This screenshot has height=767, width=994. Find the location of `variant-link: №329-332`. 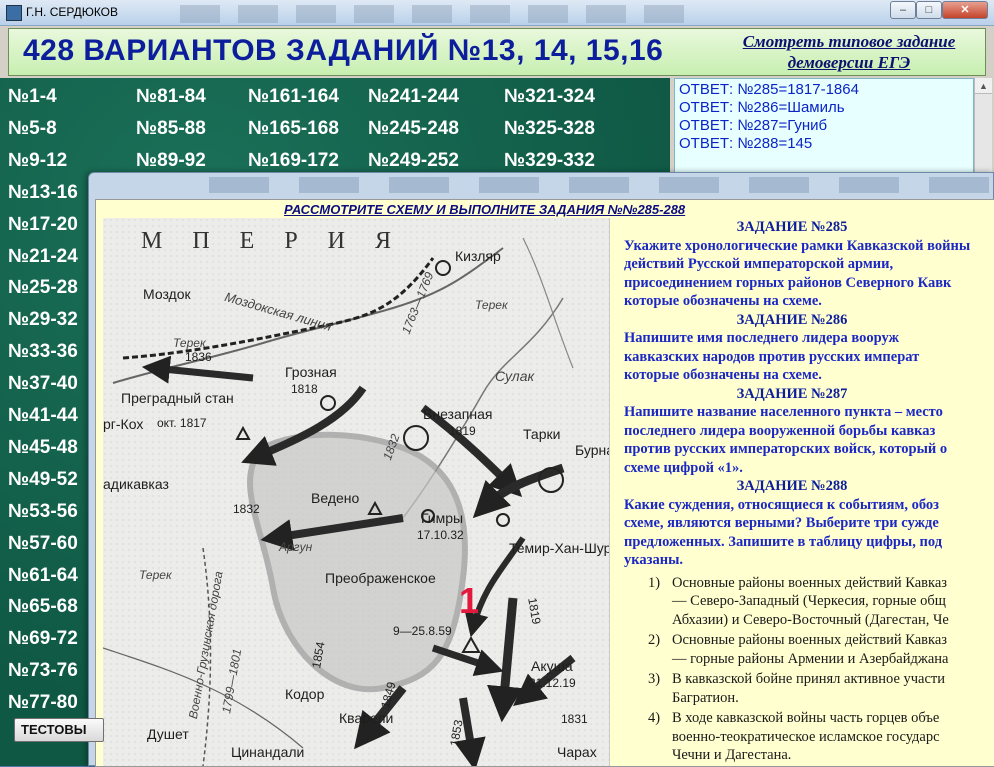

variant-link: №329-332 is located at coordinates (549, 161).